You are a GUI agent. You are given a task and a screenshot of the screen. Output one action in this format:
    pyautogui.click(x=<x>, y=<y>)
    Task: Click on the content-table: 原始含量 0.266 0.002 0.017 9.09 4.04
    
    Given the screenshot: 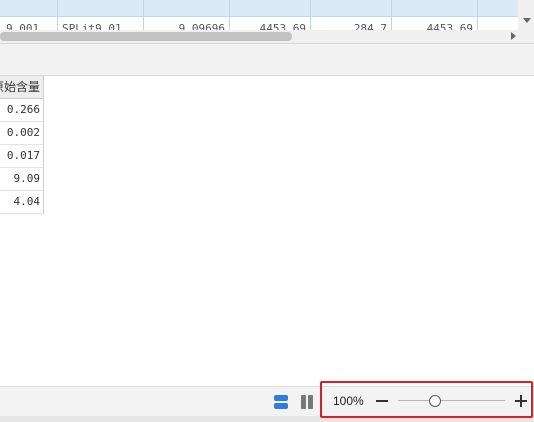 What is the action you would take?
    pyautogui.click(x=22, y=145)
    